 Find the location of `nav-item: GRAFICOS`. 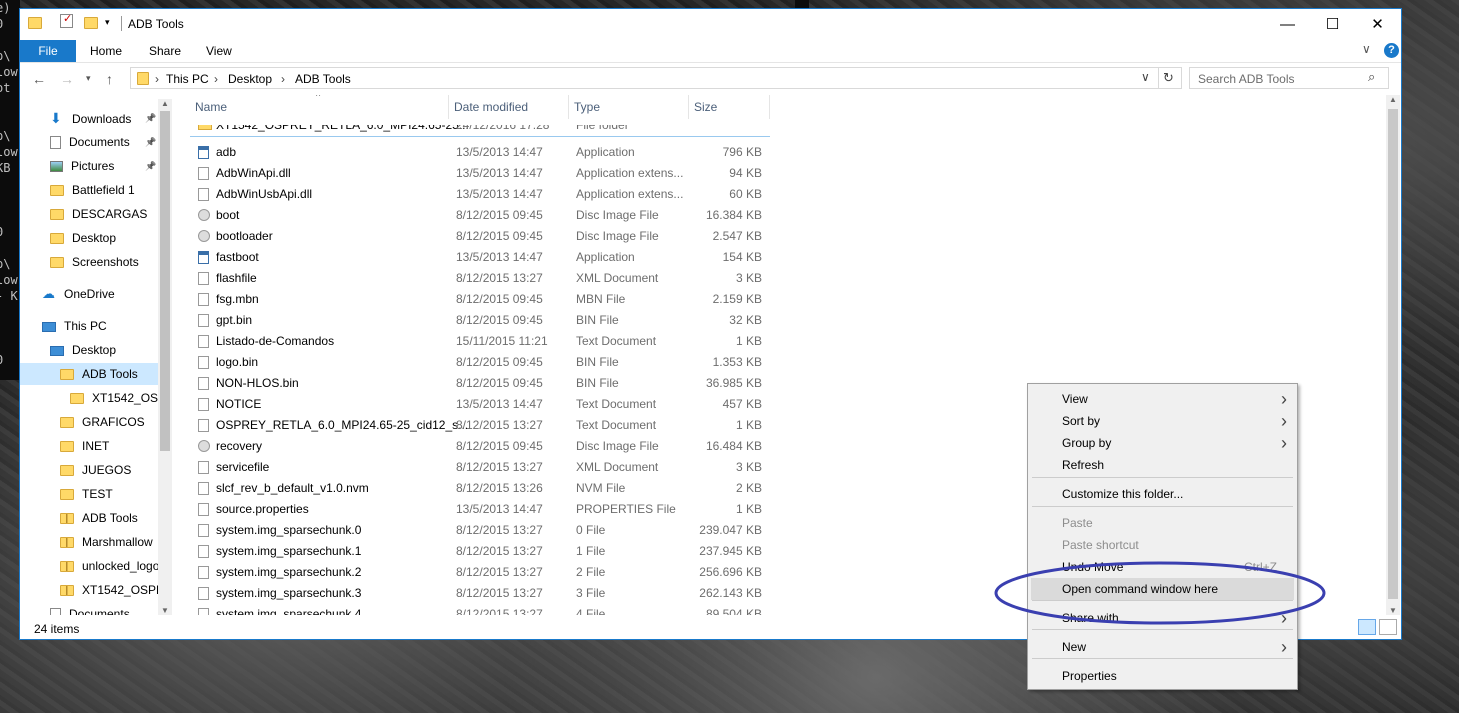

nav-item: GRAFICOS is located at coordinates (89, 422).